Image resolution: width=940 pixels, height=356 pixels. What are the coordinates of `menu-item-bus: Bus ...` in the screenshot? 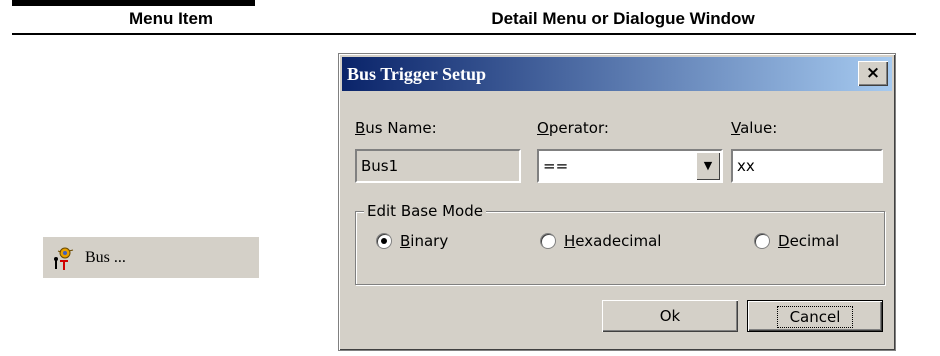 It's located at (151, 257).